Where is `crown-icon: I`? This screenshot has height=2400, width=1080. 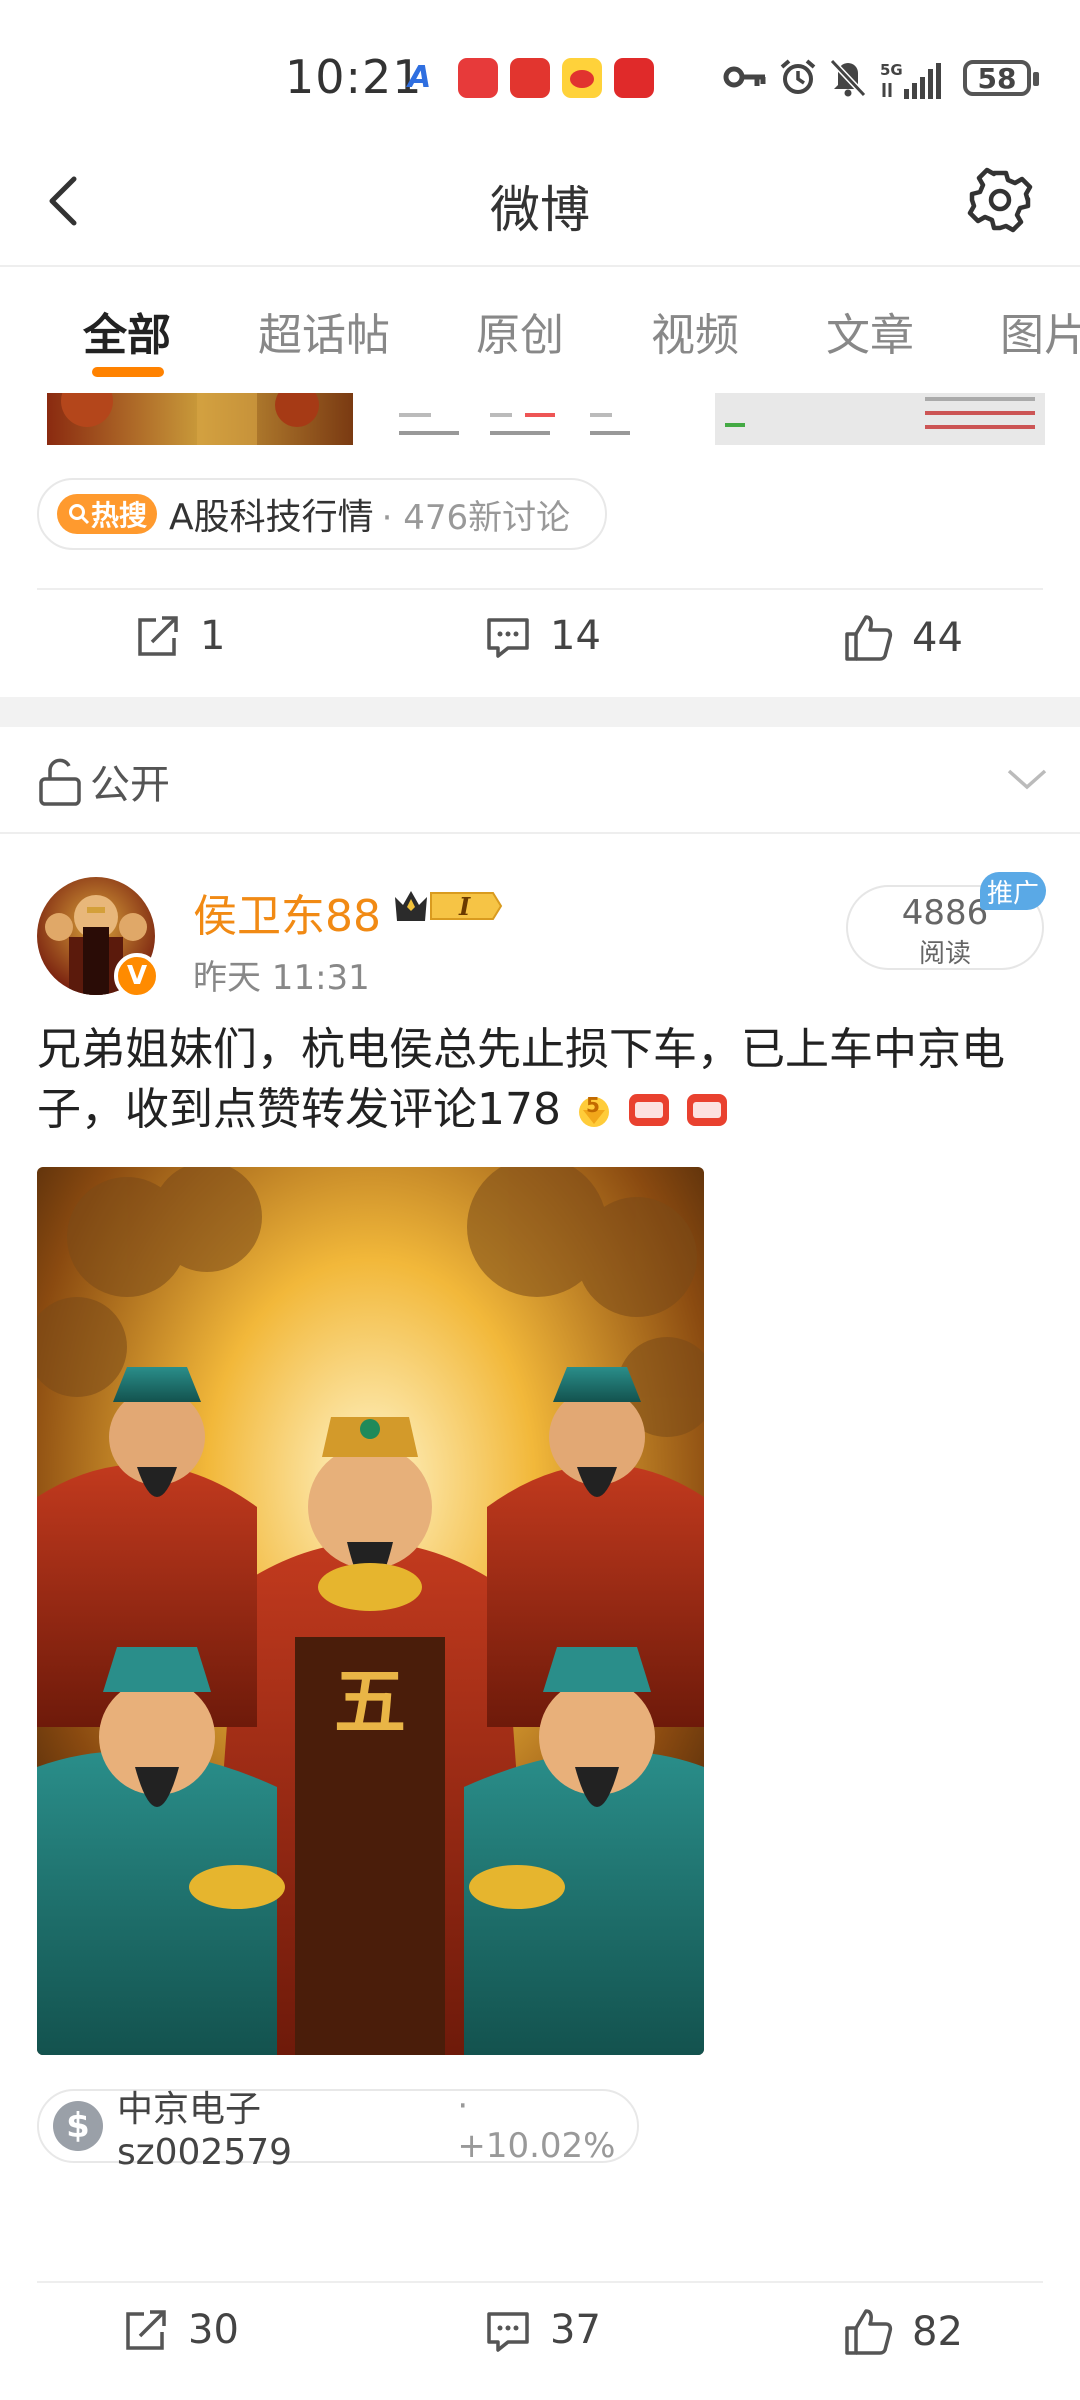
crown-icon: I is located at coordinates (449, 906).